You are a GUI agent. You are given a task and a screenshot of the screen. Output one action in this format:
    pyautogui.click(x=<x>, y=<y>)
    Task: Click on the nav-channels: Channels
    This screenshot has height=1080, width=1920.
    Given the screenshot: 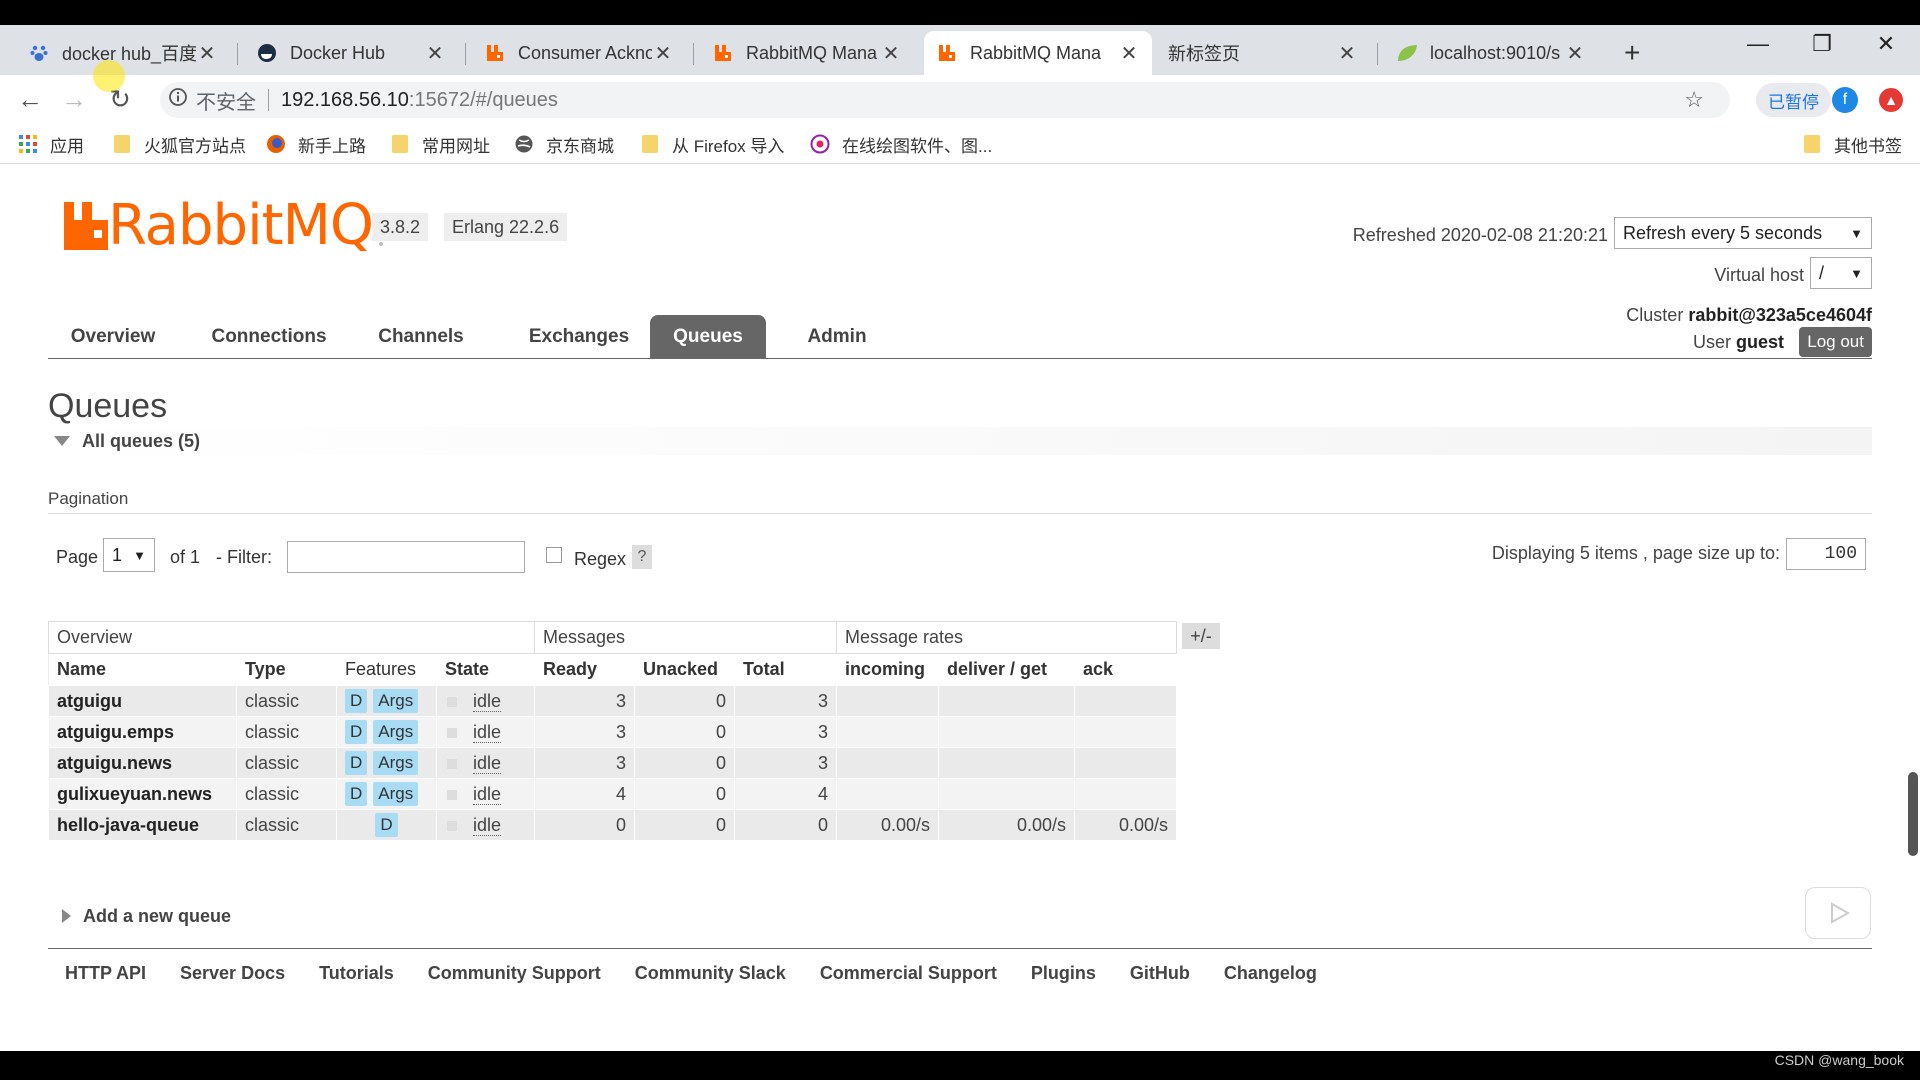 What is the action you would take?
    pyautogui.click(x=421, y=337)
    